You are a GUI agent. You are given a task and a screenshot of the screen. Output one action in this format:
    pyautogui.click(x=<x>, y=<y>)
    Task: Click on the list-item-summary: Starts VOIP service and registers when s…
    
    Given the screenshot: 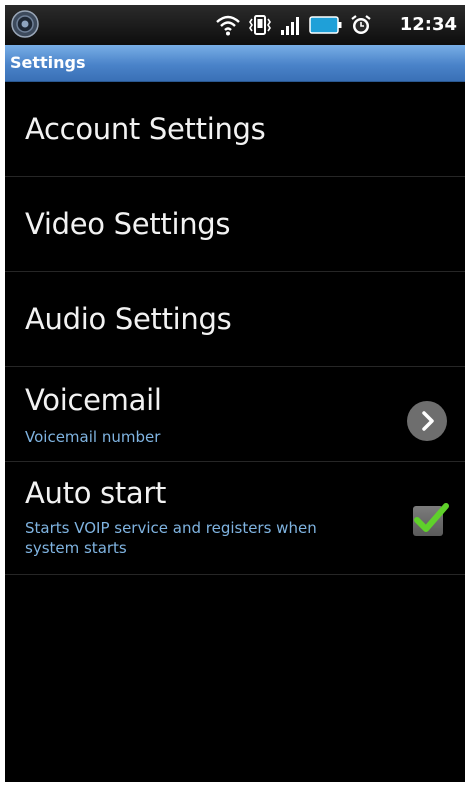 What is the action you would take?
    pyautogui.click(x=171, y=538)
    